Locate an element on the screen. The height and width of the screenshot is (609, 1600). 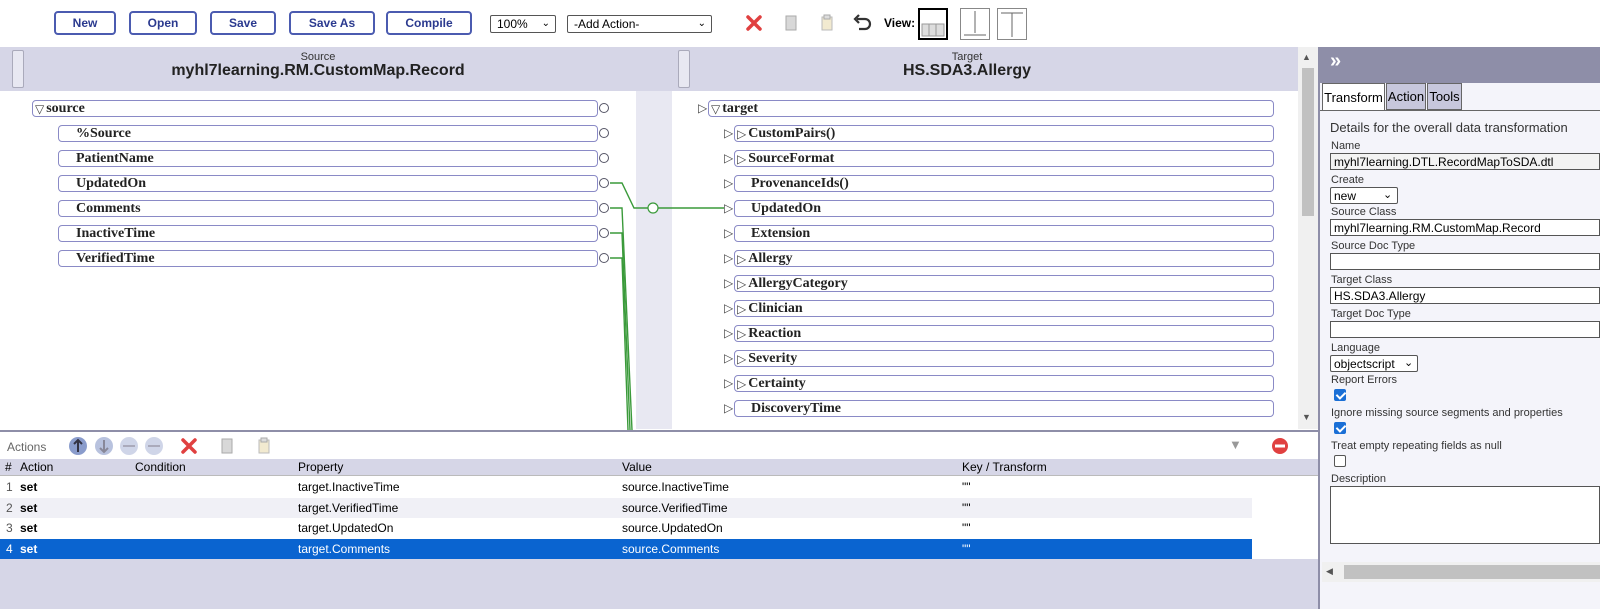
ignore-missing-checkbox is located at coordinates (1340, 428).